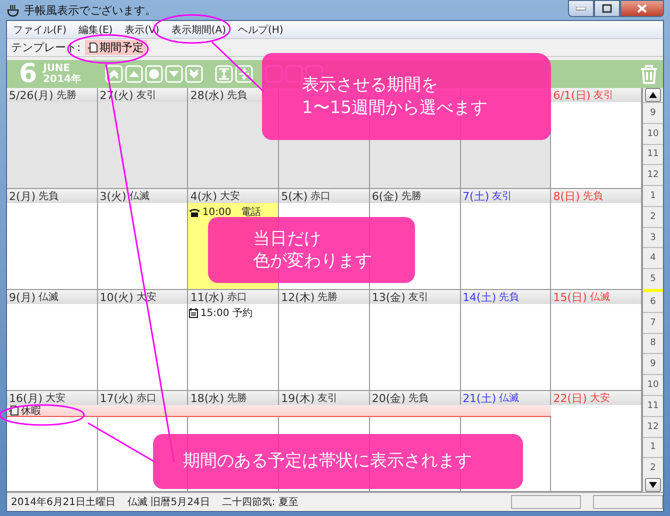  I want to click on day-number: 28(水), so click(207, 95).